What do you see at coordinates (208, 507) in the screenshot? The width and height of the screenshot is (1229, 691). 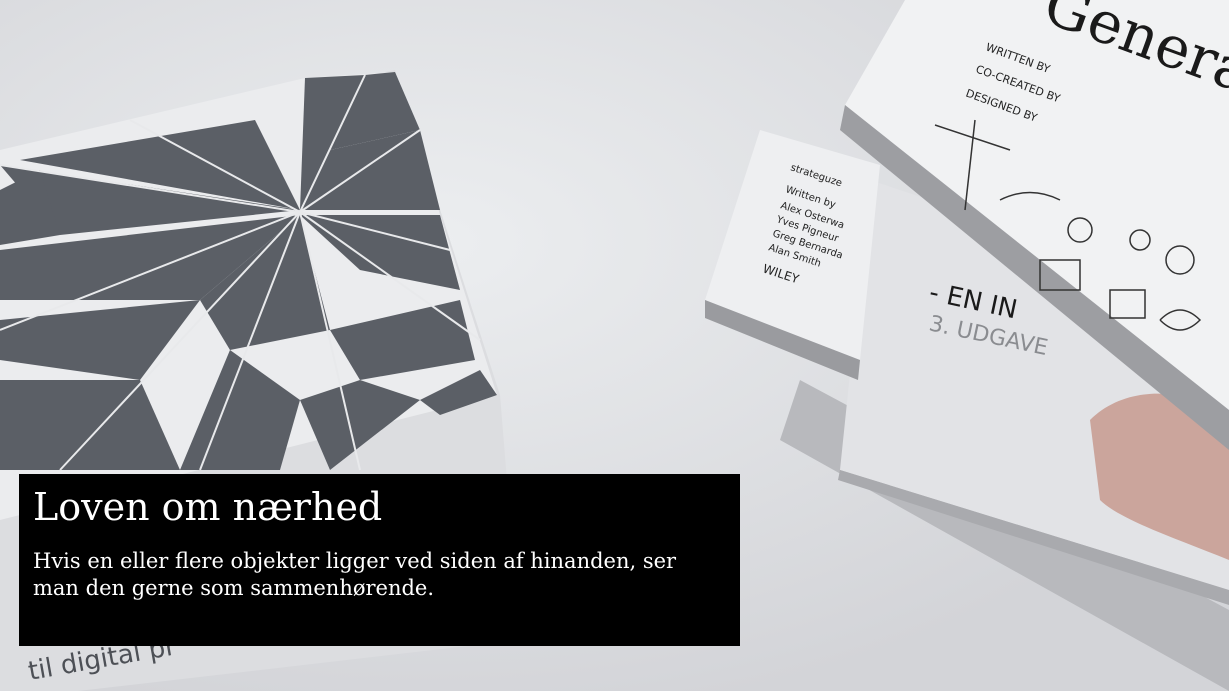 I see `slide-title: Loven om nærhed` at bounding box center [208, 507].